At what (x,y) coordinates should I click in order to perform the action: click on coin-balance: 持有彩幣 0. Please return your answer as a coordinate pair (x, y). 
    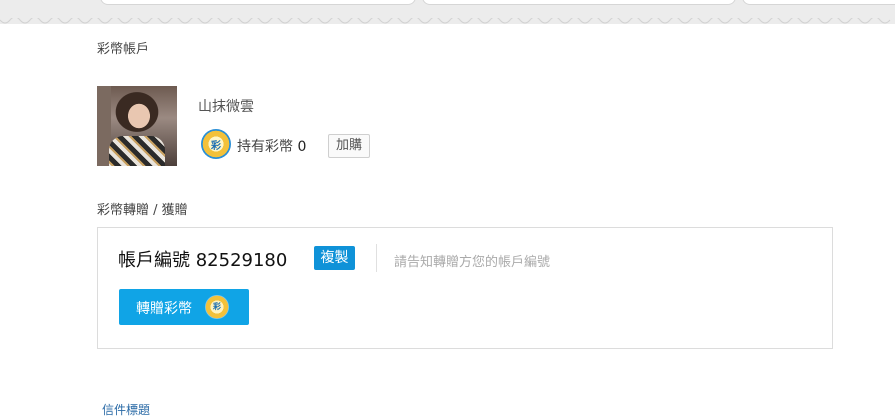
    Looking at the image, I should click on (271, 146).